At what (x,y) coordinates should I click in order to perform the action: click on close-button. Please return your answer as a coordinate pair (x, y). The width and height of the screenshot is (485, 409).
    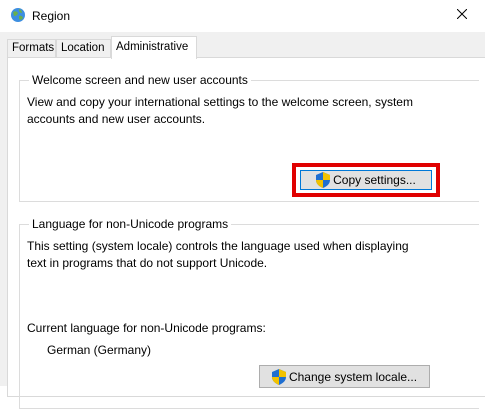
    Looking at the image, I should click on (462, 15).